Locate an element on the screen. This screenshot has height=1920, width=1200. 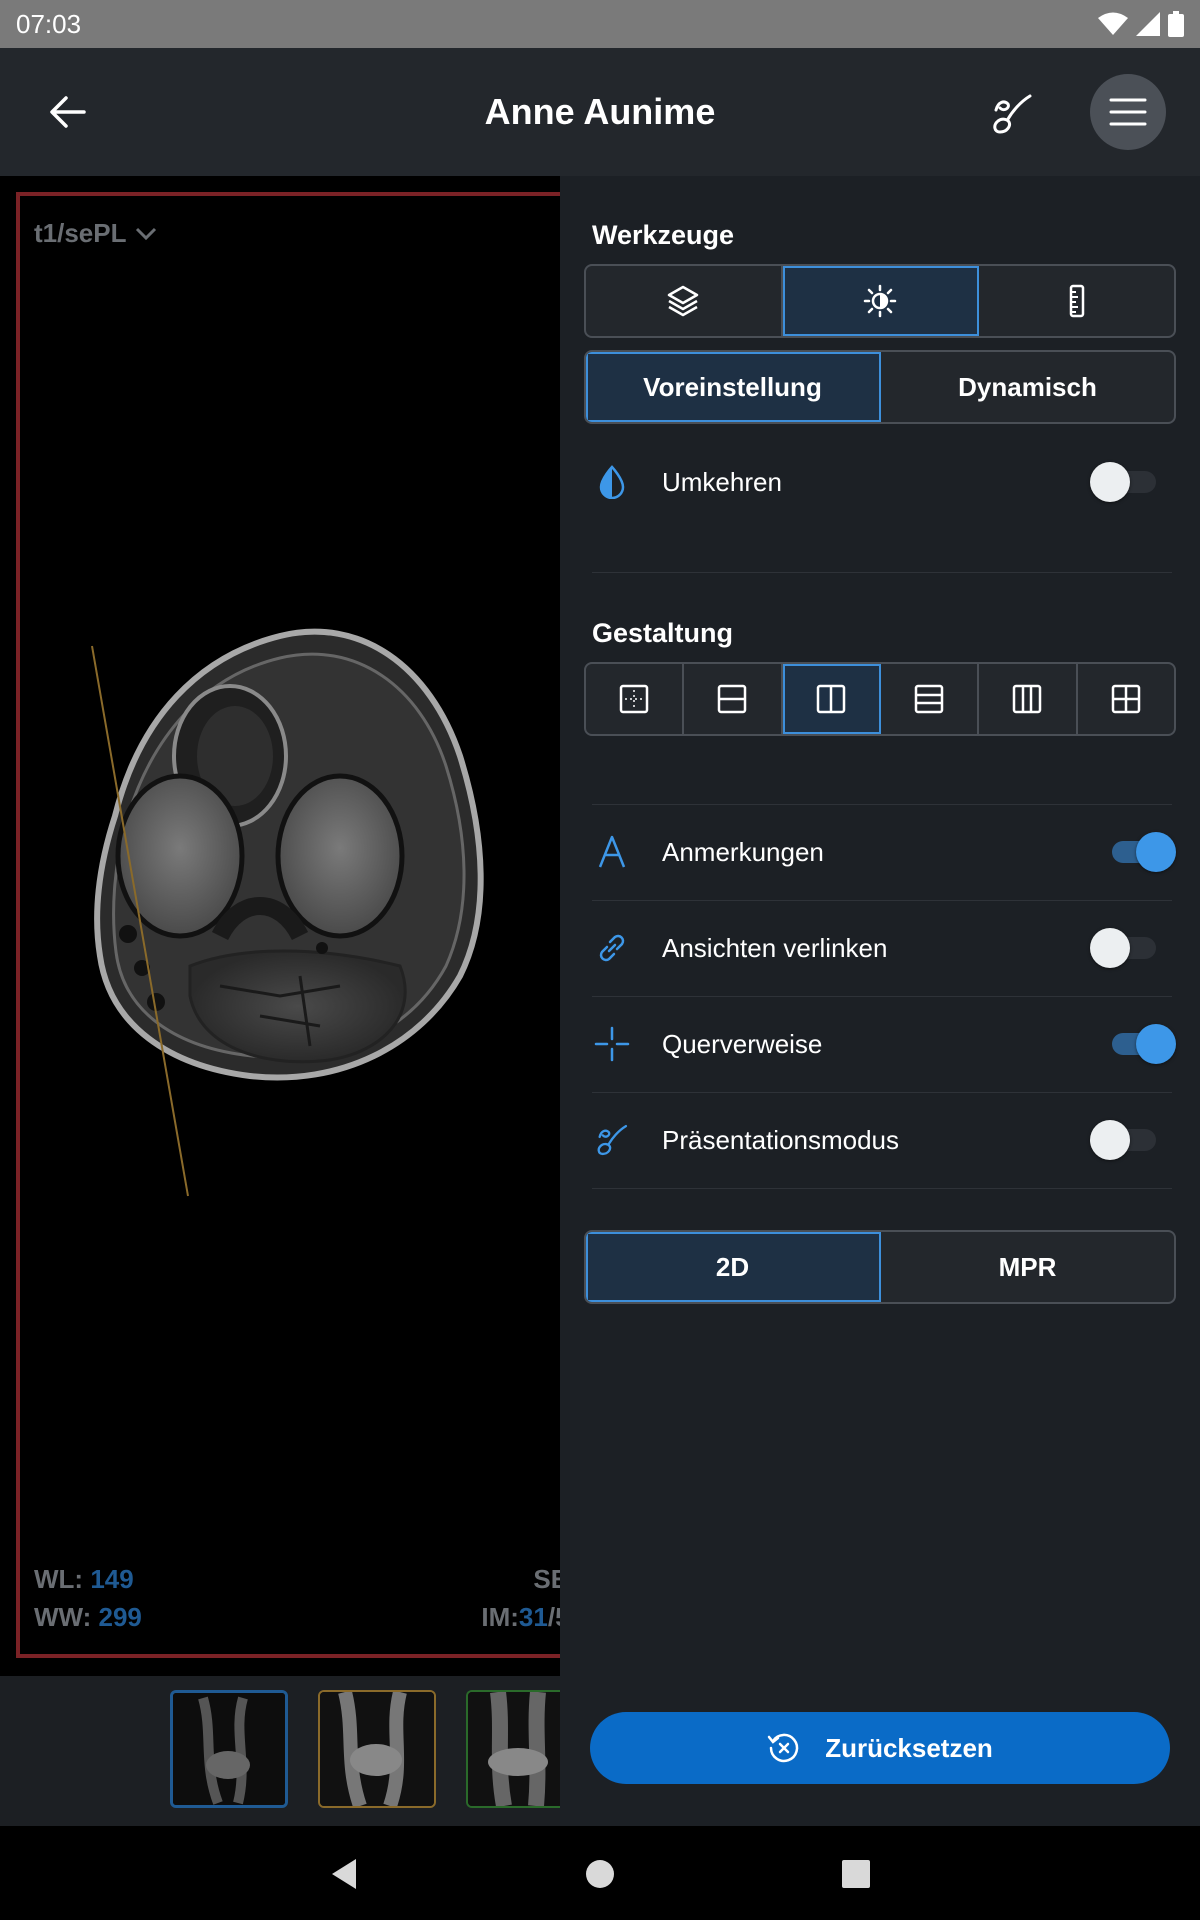
view-mode-tabs: 2D MPR is located at coordinates (880, 1267).